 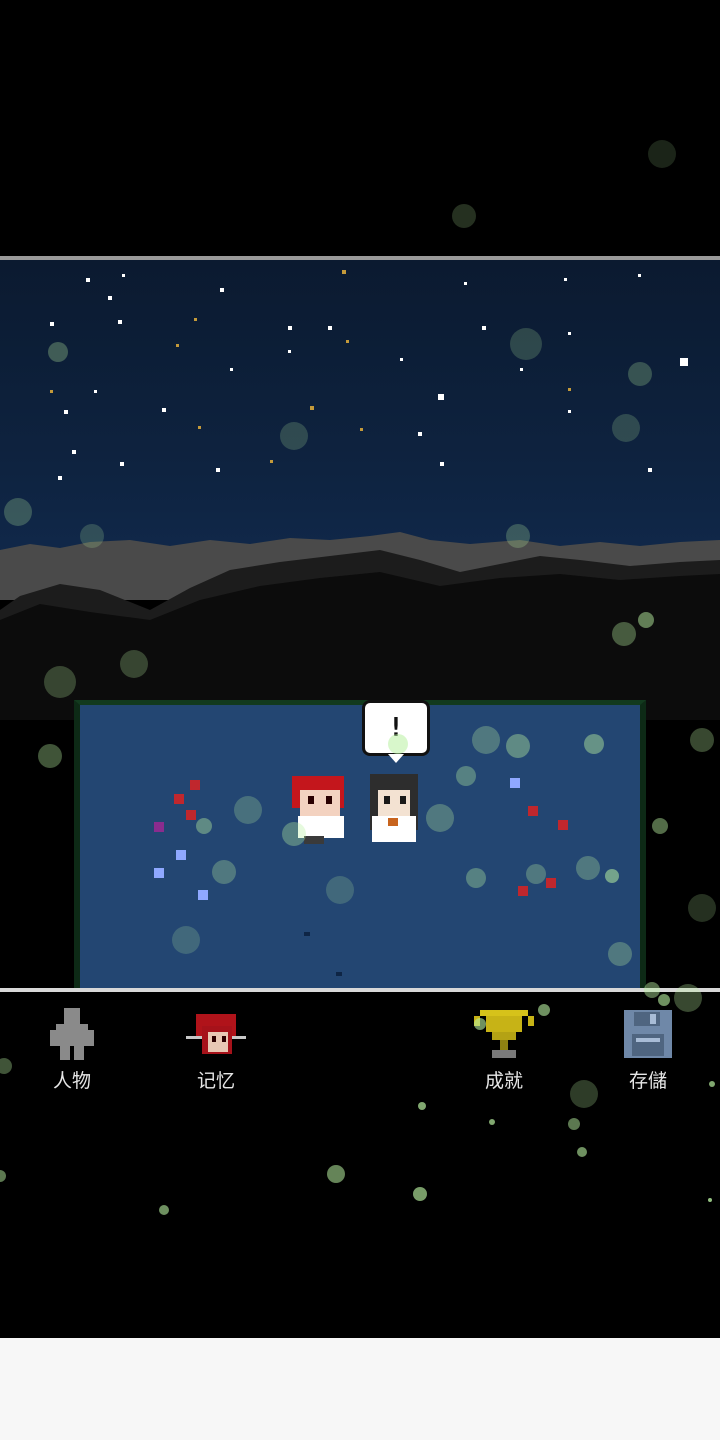 I want to click on trophy-icon, so click(x=504, y=1034).